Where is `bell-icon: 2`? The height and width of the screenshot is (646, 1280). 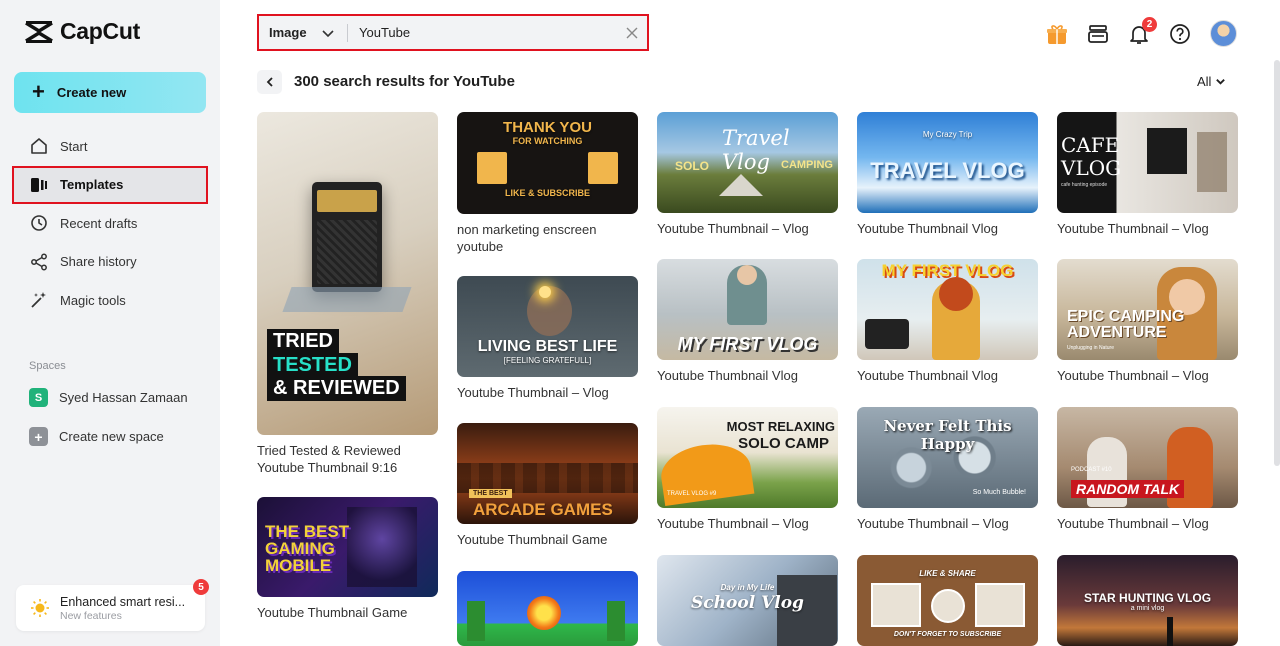 bell-icon: 2 is located at coordinates (1142, 30).